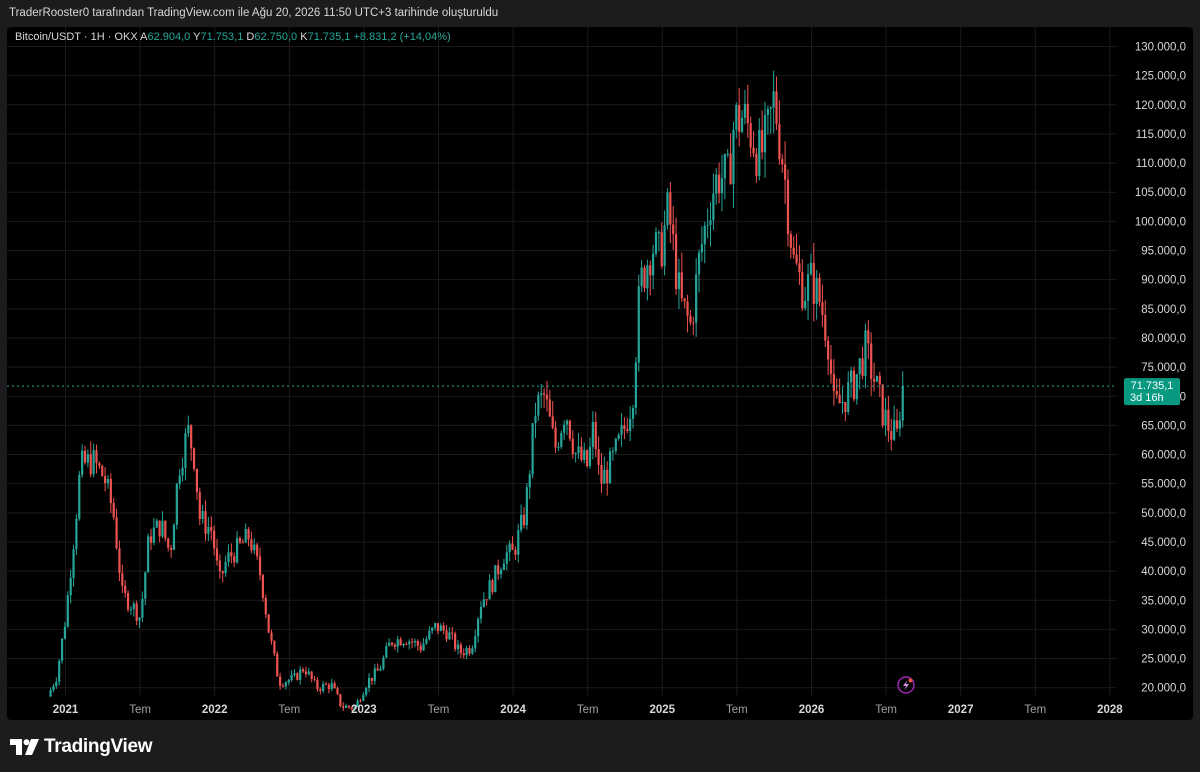  What do you see at coordinates (81, 747) in the screenshot?
I see `tradingview-logo: TradingView` at bounding box center [81, 747].